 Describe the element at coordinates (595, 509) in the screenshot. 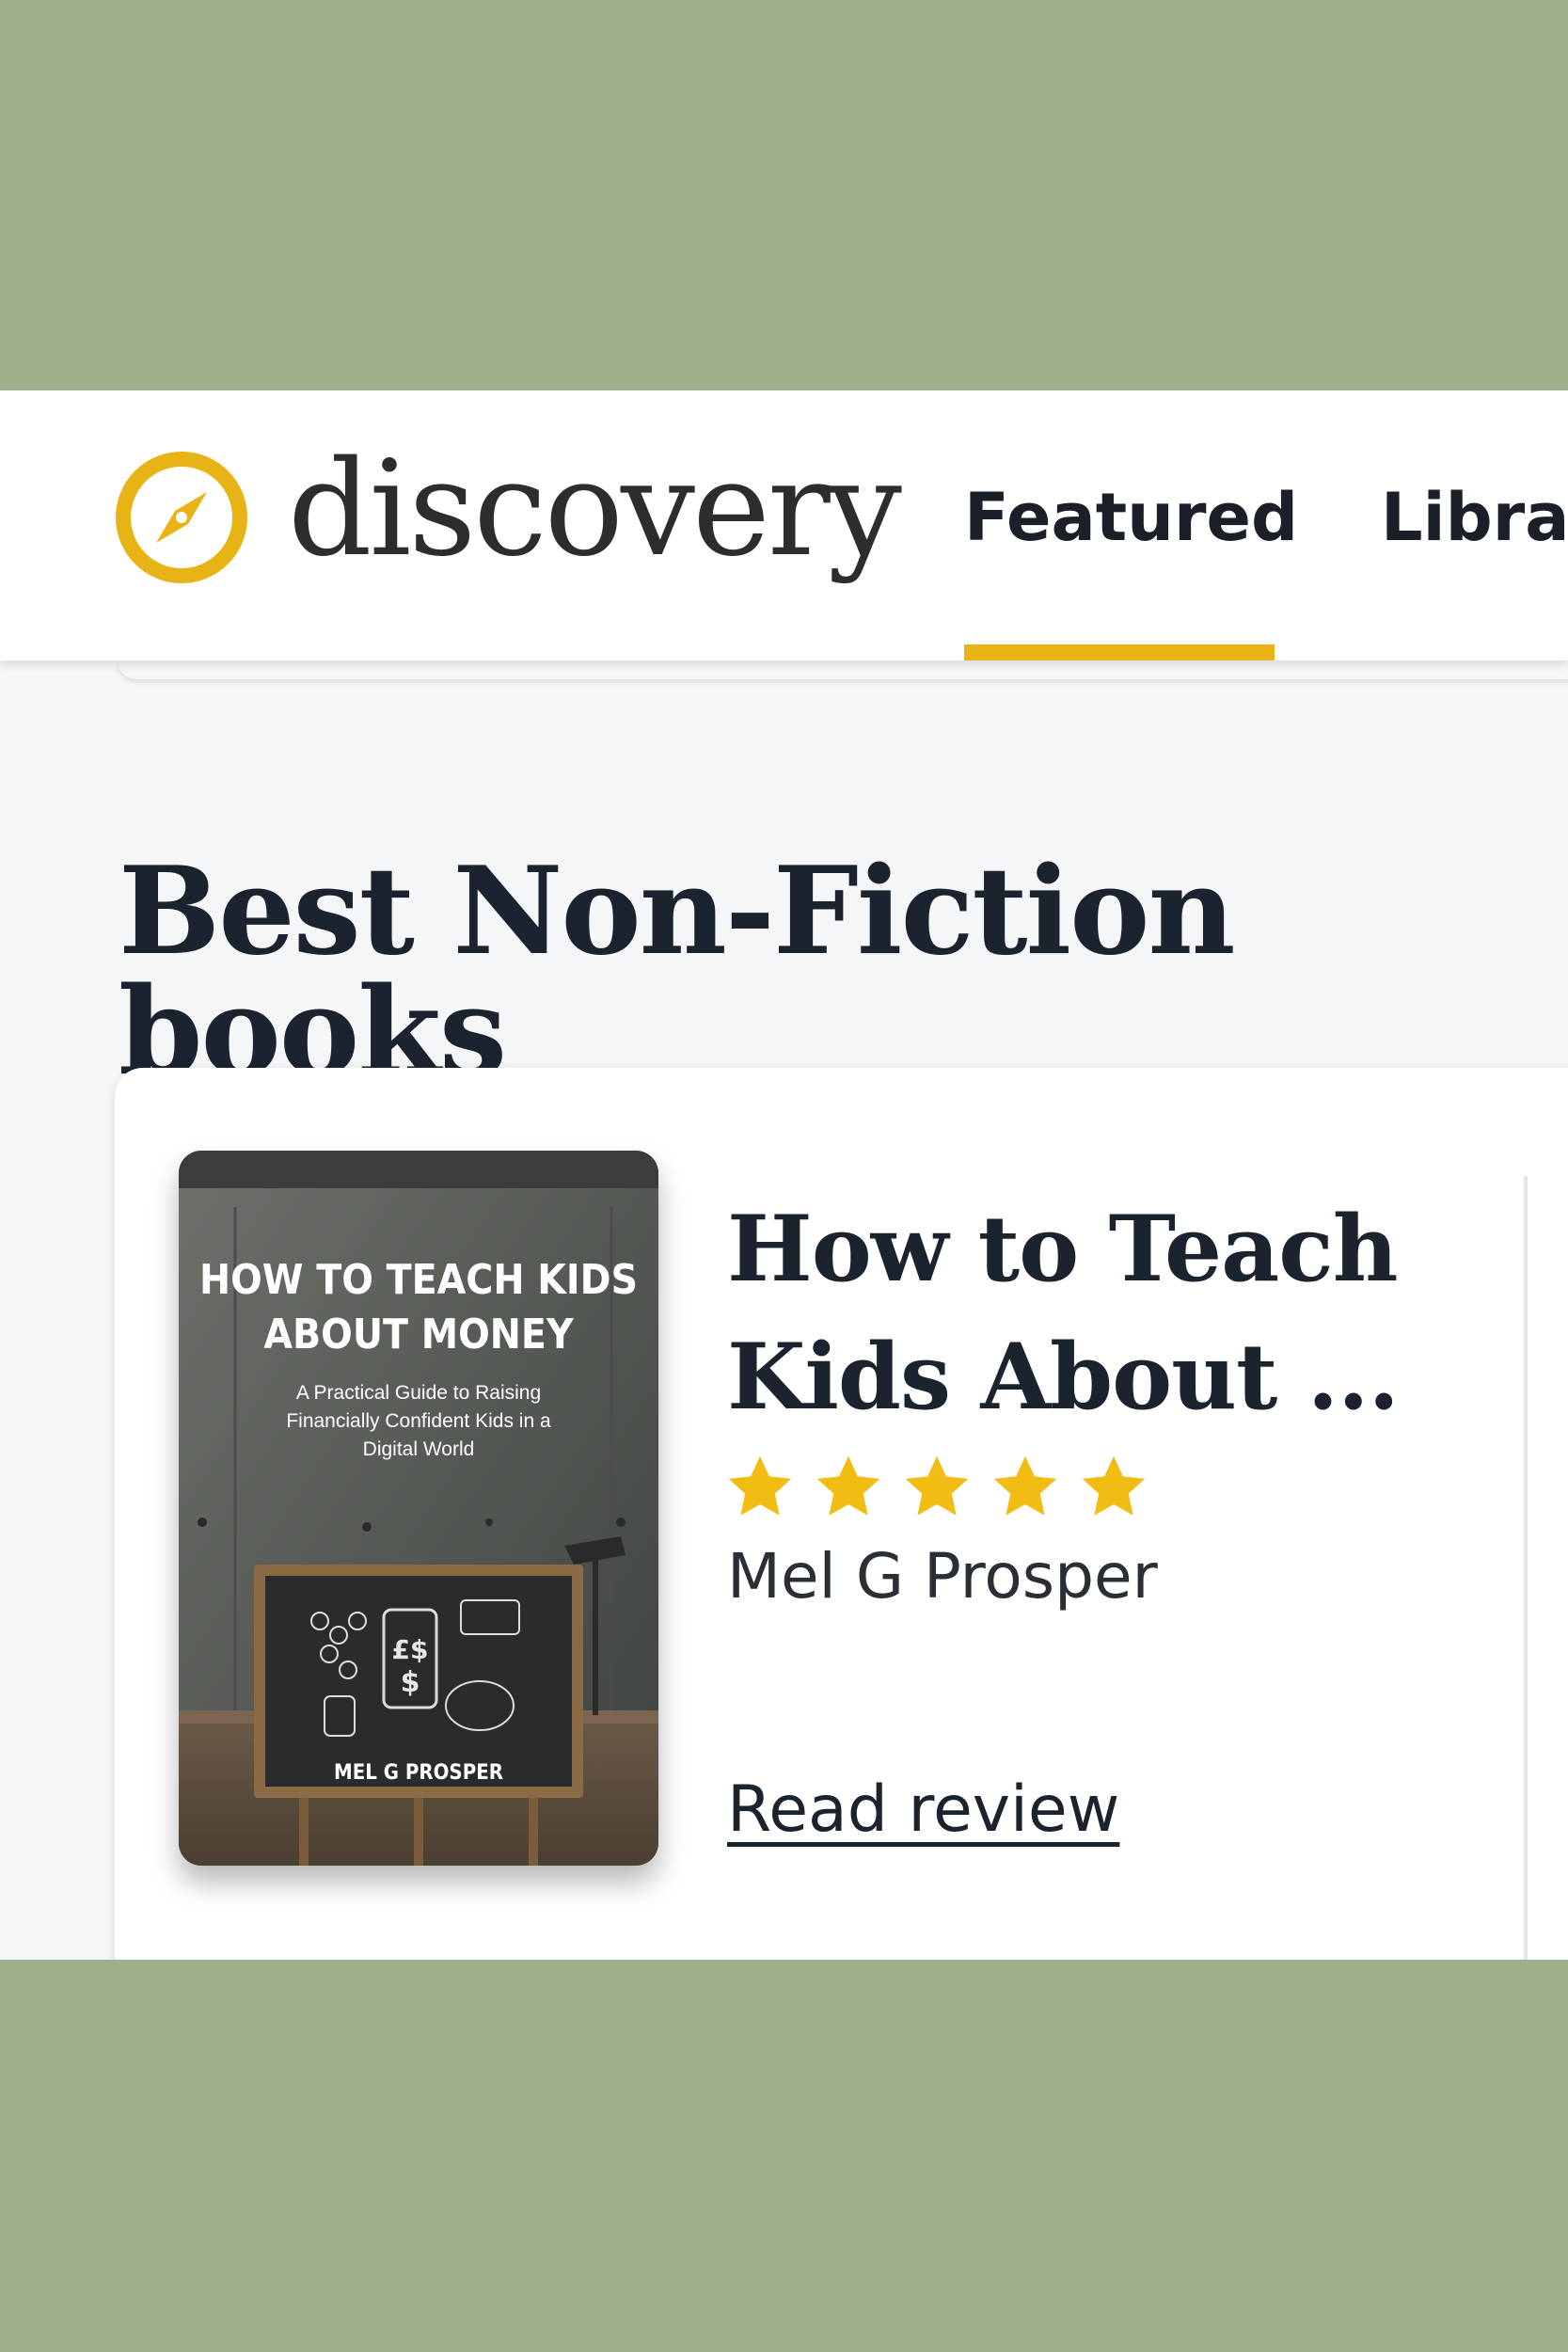

I see `brand-name: discovery` at that location.